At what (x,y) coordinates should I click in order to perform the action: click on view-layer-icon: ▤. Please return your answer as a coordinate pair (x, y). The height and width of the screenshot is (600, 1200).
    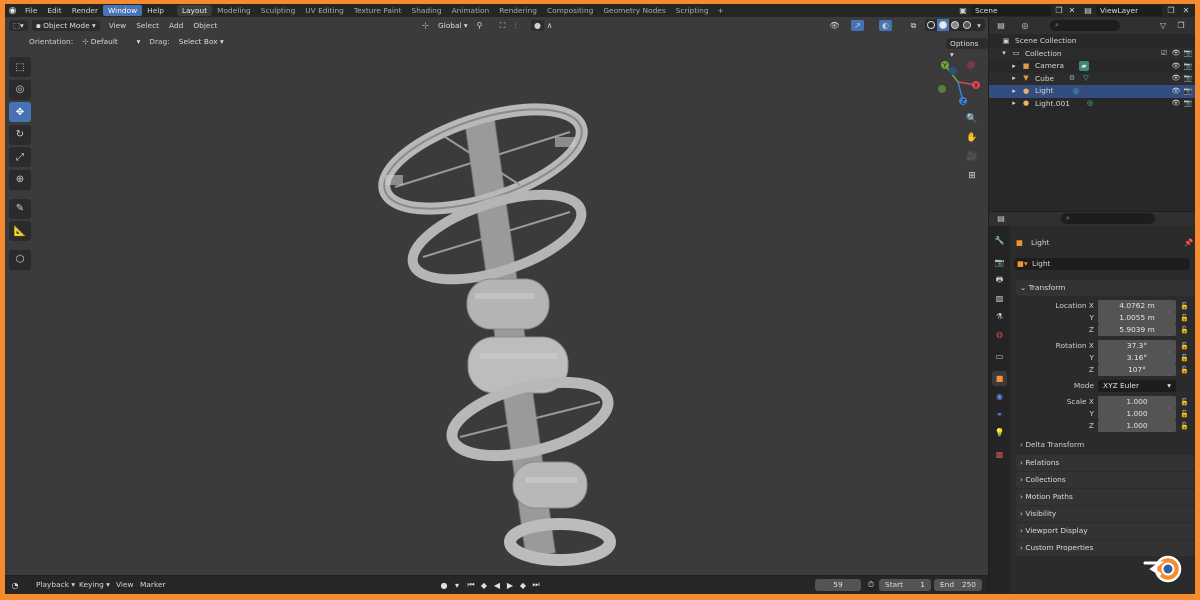
    Looking at the image, I should click on (1088, 10).